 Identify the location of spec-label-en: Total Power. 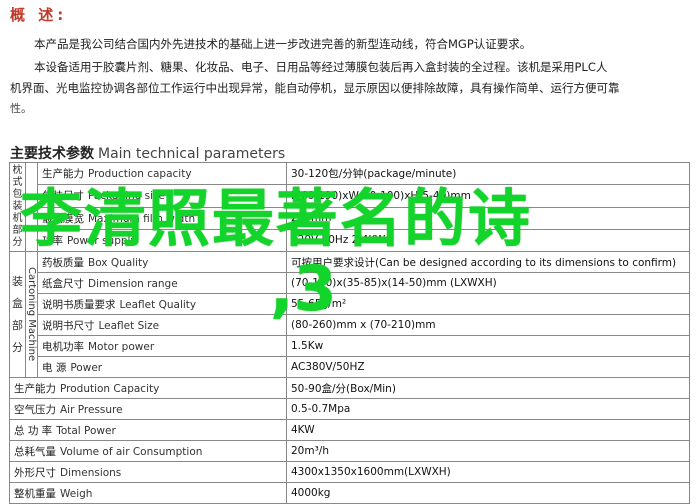
(86, 430).